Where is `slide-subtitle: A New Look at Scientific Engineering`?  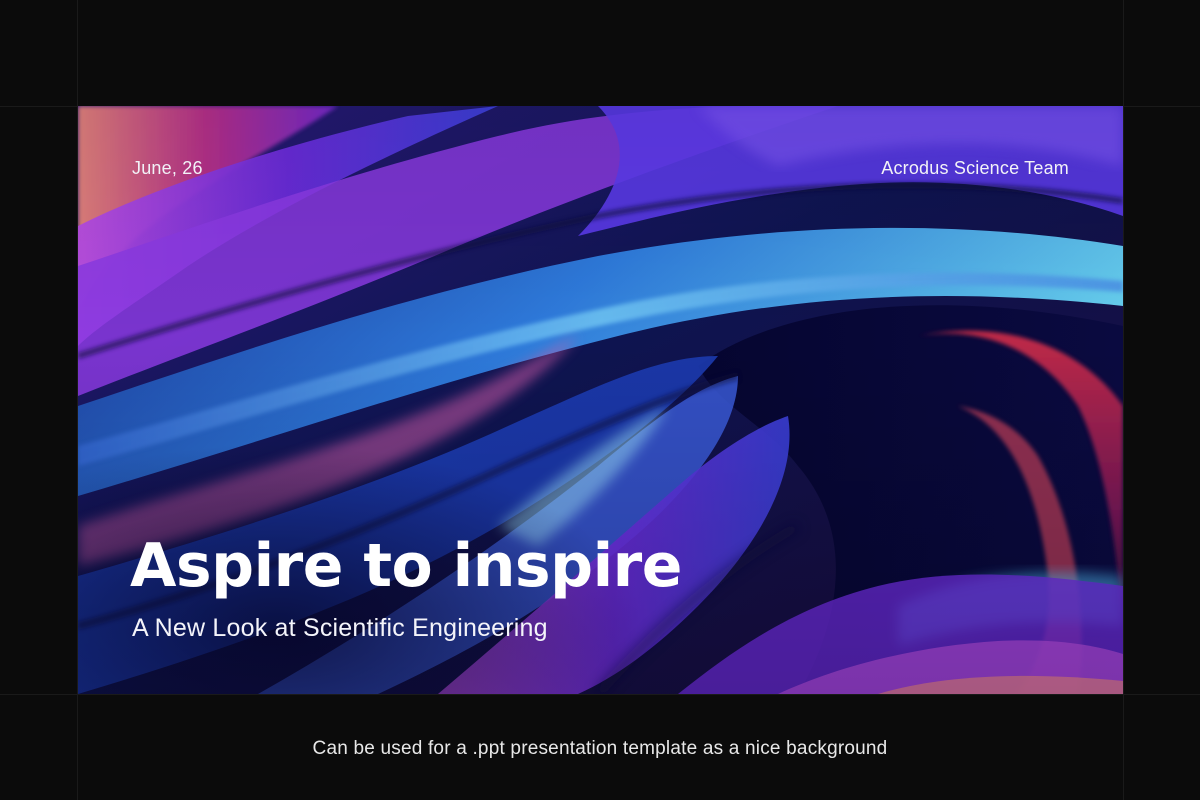 slide-subtitle: A New Look at Scientific Engineering is located at coordinates (340, 628).